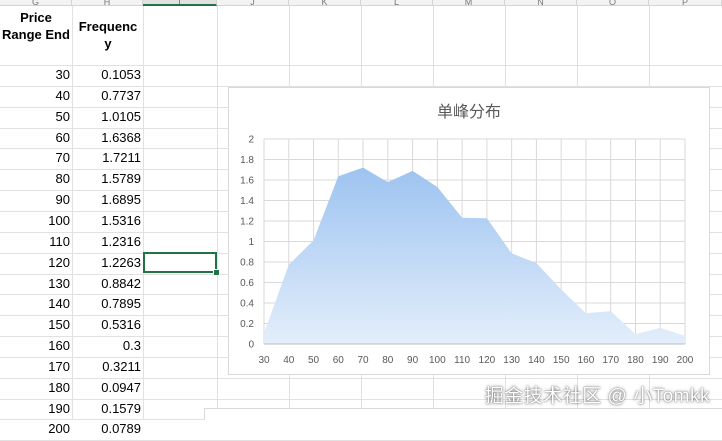 The image size is (722, 441). I want to click on watermark-text: 掘金技术社区 @ 小Tomkk, so click(597, 394).